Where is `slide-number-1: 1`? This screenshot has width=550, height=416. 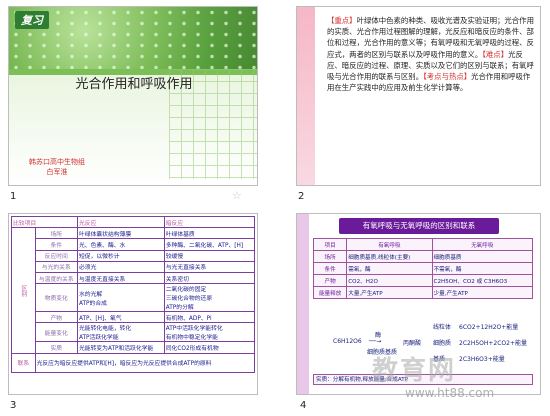
slide-number-1: 1 is located at coordinates (13, 196).